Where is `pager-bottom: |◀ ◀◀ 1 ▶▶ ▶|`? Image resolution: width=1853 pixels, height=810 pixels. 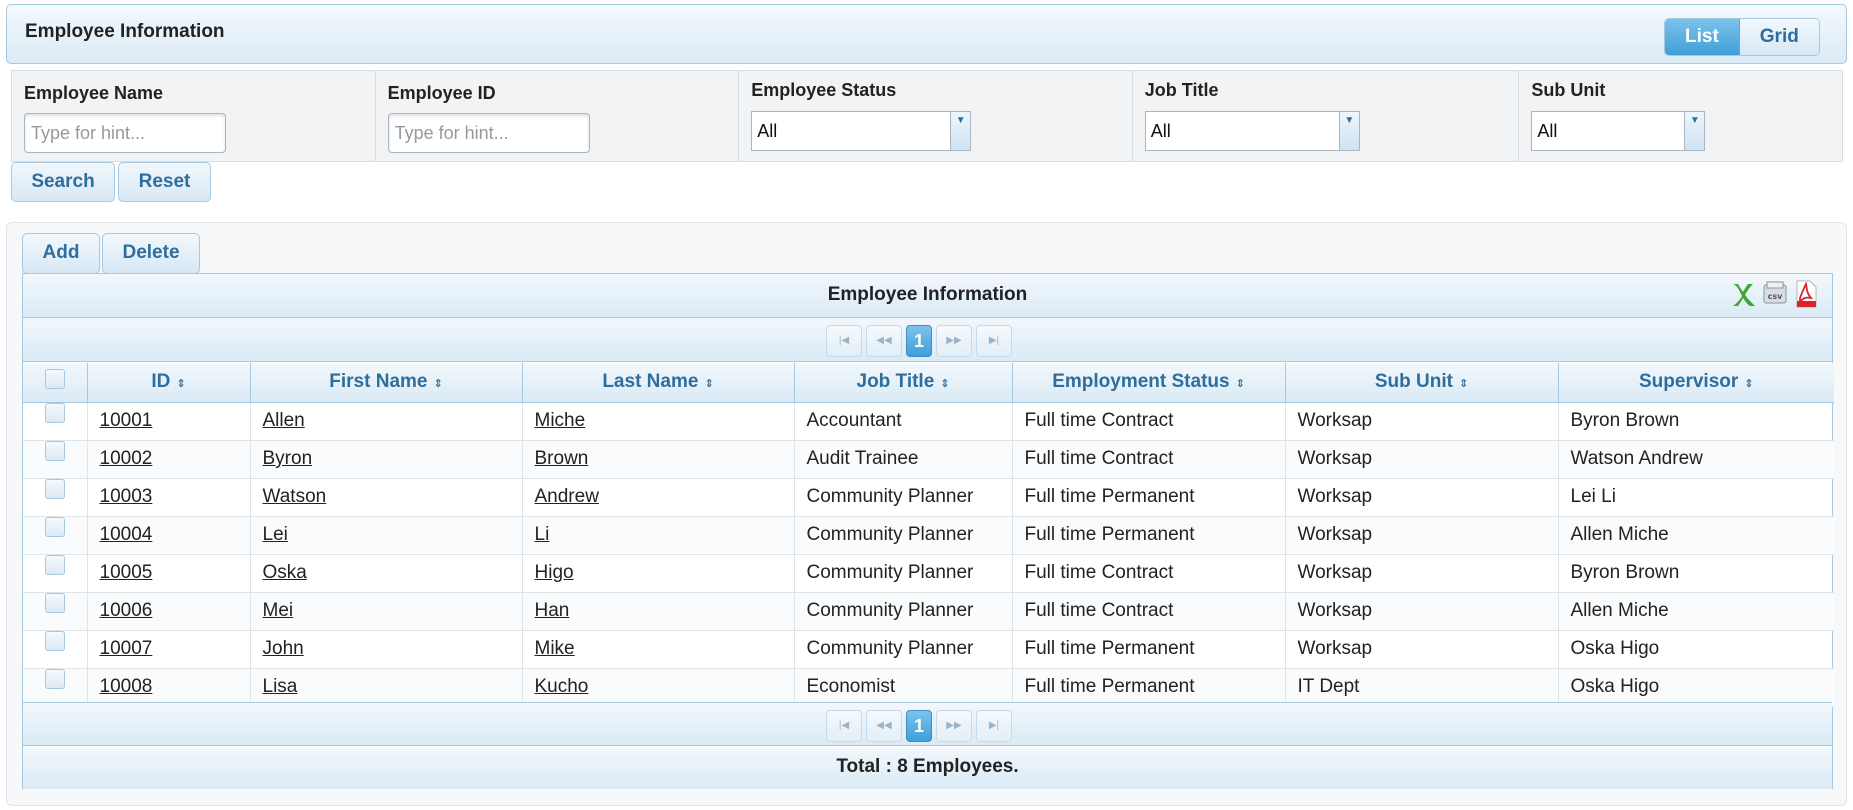
pager-bottom: |◀ ◀◀ 1 ▶▶ ▶| is located at coordinates (927, 724).